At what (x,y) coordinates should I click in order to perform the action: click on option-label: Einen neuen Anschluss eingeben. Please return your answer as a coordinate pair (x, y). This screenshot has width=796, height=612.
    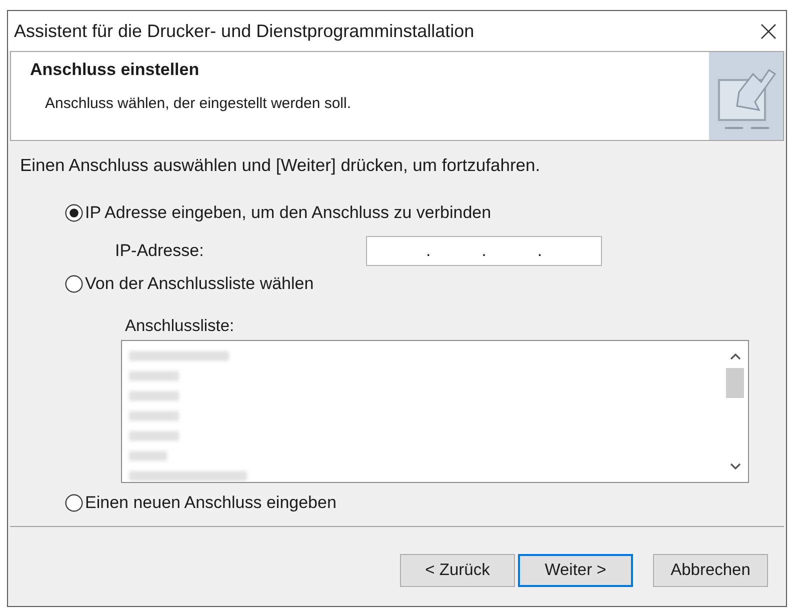
    Looking at the image, I should click on (210, 503).